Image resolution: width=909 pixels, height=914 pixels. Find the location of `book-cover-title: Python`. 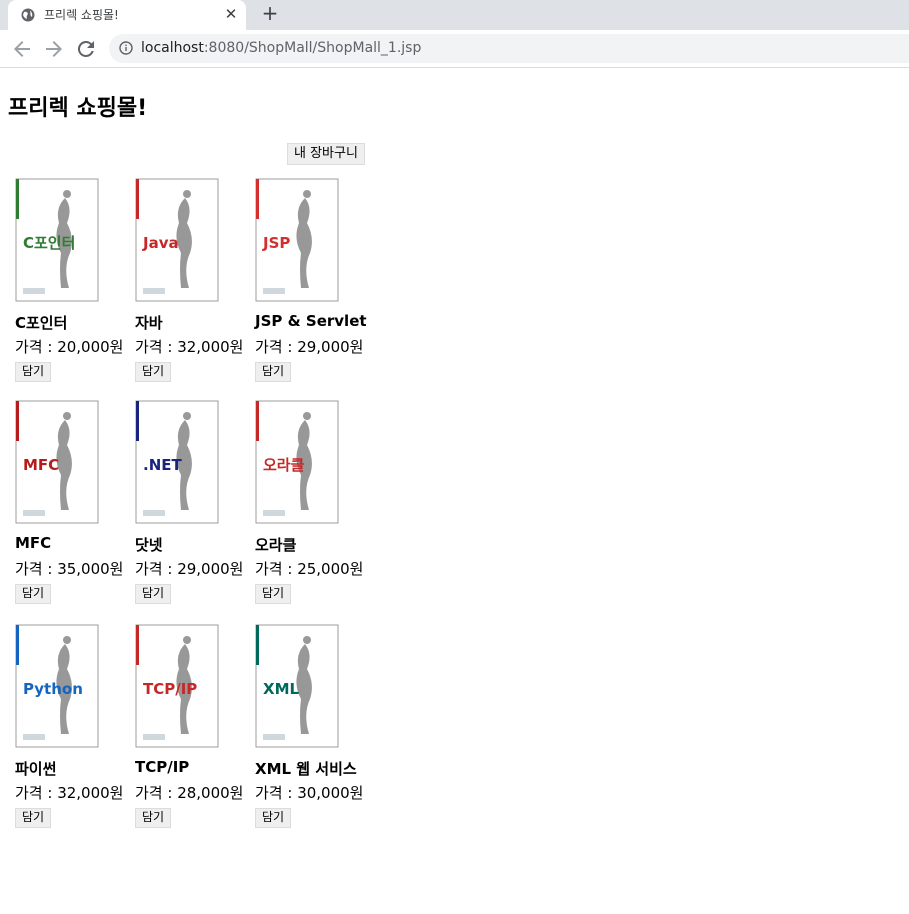

book-cover-title: Python is located at coordinates (53, 689).